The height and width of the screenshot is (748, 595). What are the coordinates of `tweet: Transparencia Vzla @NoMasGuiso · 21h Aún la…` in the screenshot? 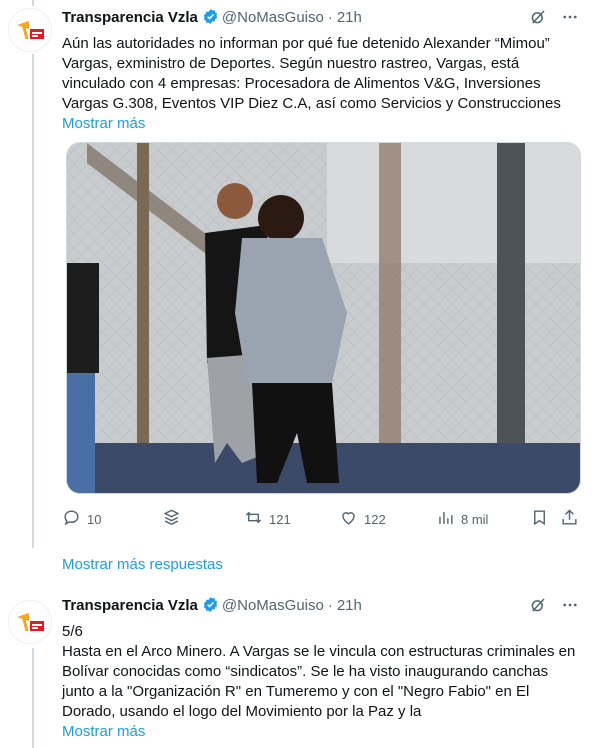 It's located at (321, 71).